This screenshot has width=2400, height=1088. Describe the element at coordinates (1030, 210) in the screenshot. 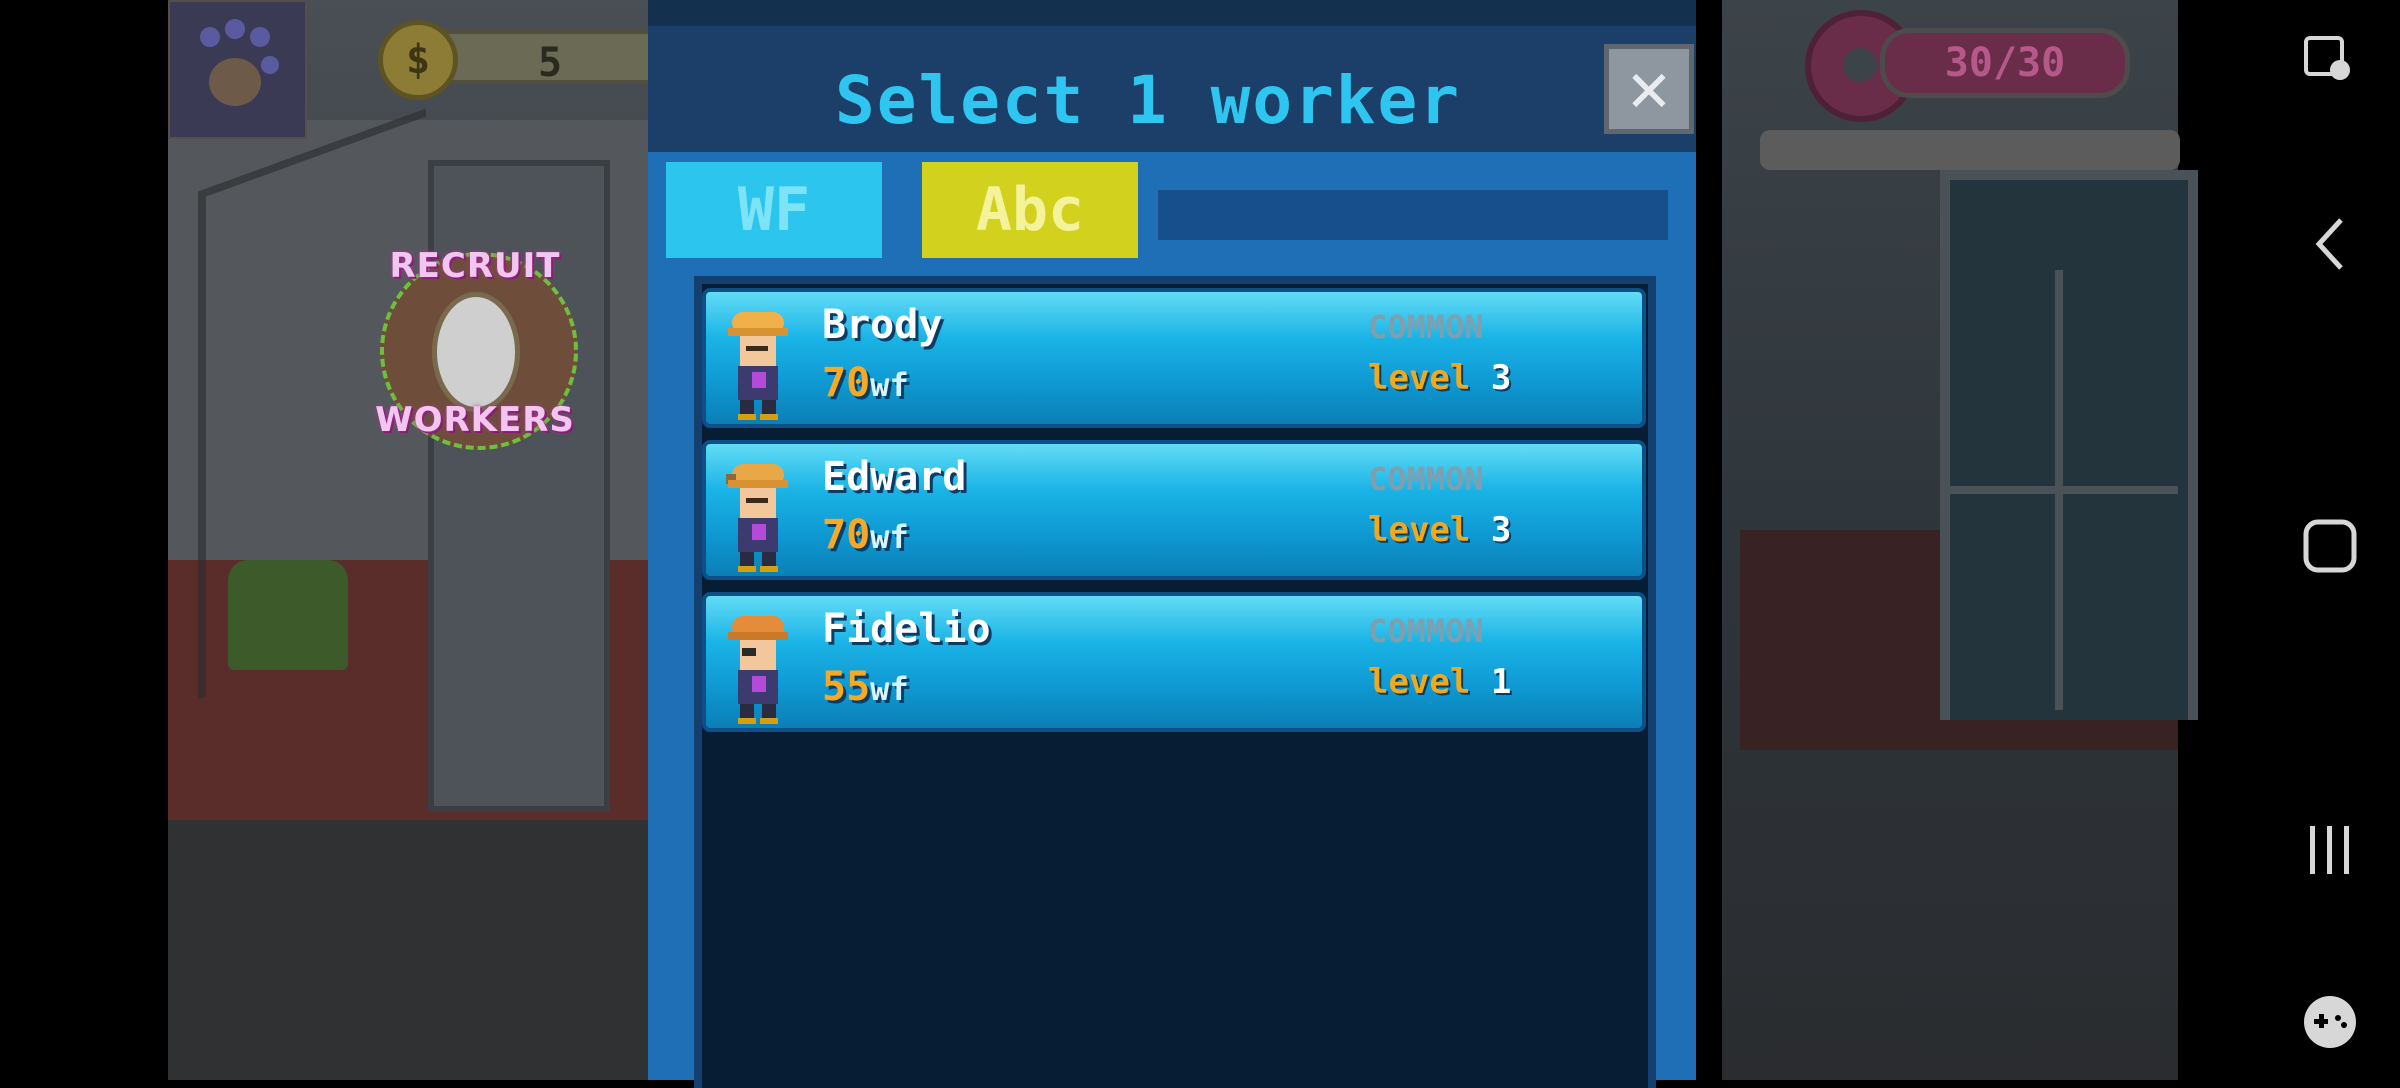

I see `sort-tab-abc: Abc` at that location.